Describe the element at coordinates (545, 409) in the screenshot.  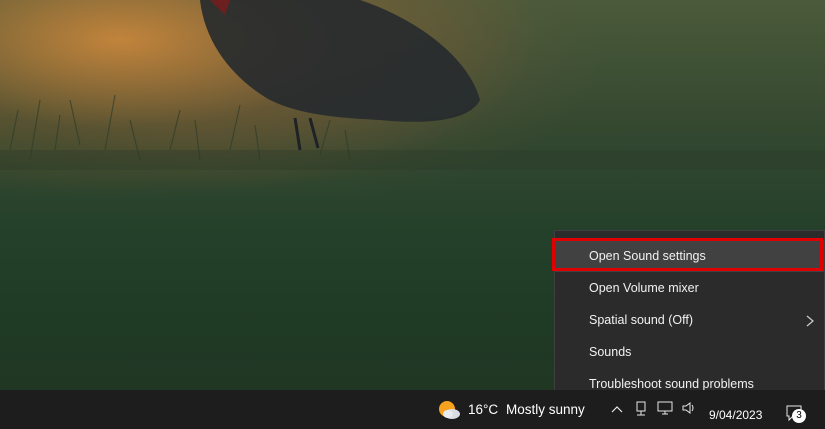
I see `weather-condition: Mostly sunny` at that location.